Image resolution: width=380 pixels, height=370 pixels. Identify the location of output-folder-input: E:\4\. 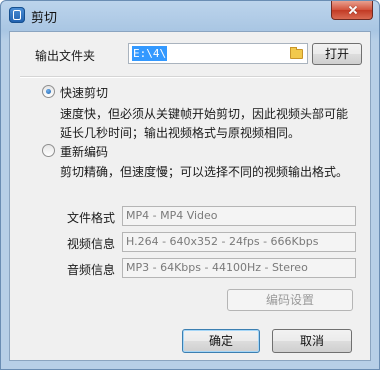
(218, 53).